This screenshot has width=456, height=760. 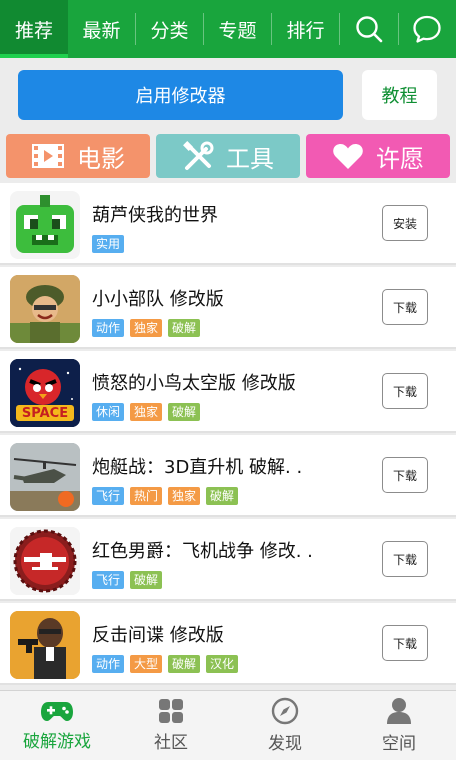 I want to click on tag: 实用, so click(x=108, y=244).